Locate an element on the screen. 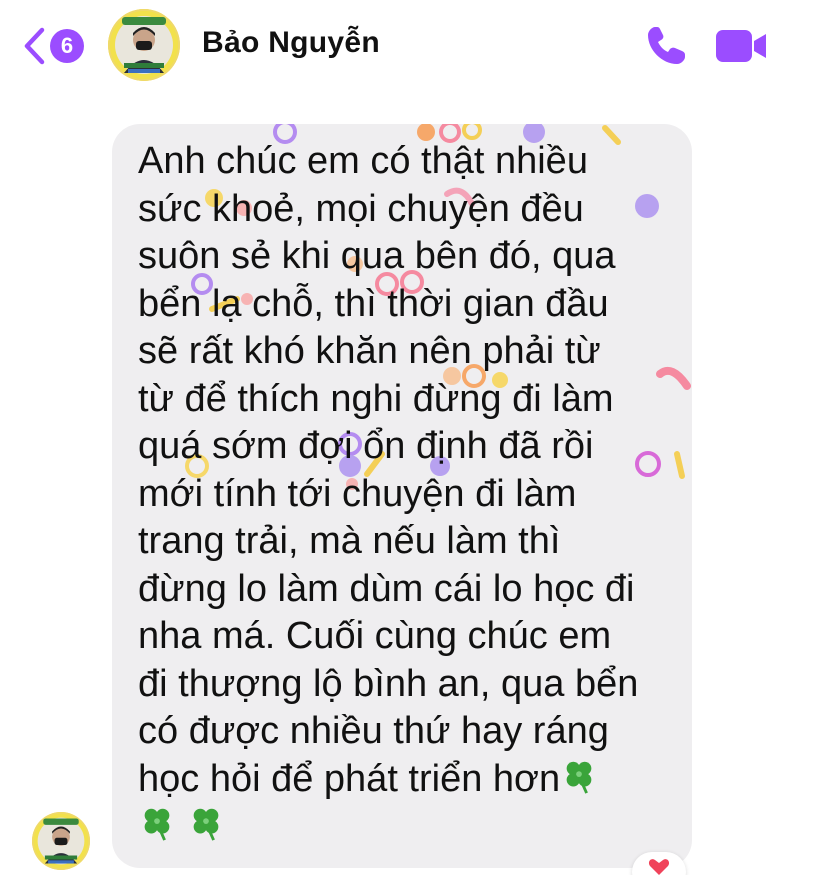  chevron-left-icon is located at coordinates (34, 46).